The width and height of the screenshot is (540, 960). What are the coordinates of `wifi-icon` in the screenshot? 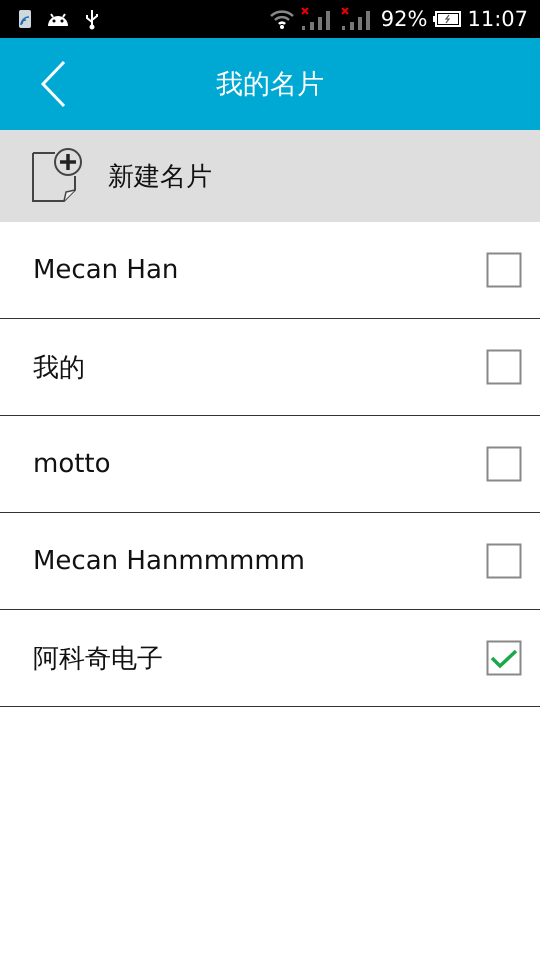 It's located at (281, 19).